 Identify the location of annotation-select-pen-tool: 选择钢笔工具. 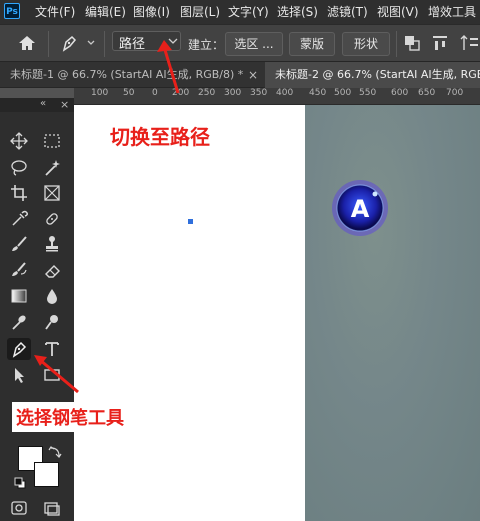
(70, 417).